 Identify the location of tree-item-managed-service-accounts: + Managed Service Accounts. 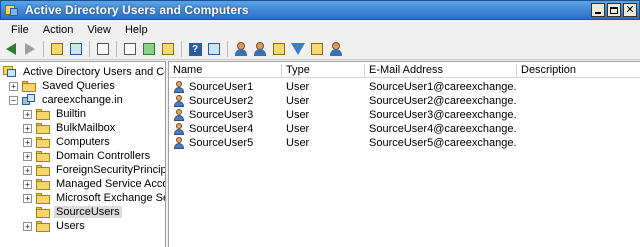
(94, 184).